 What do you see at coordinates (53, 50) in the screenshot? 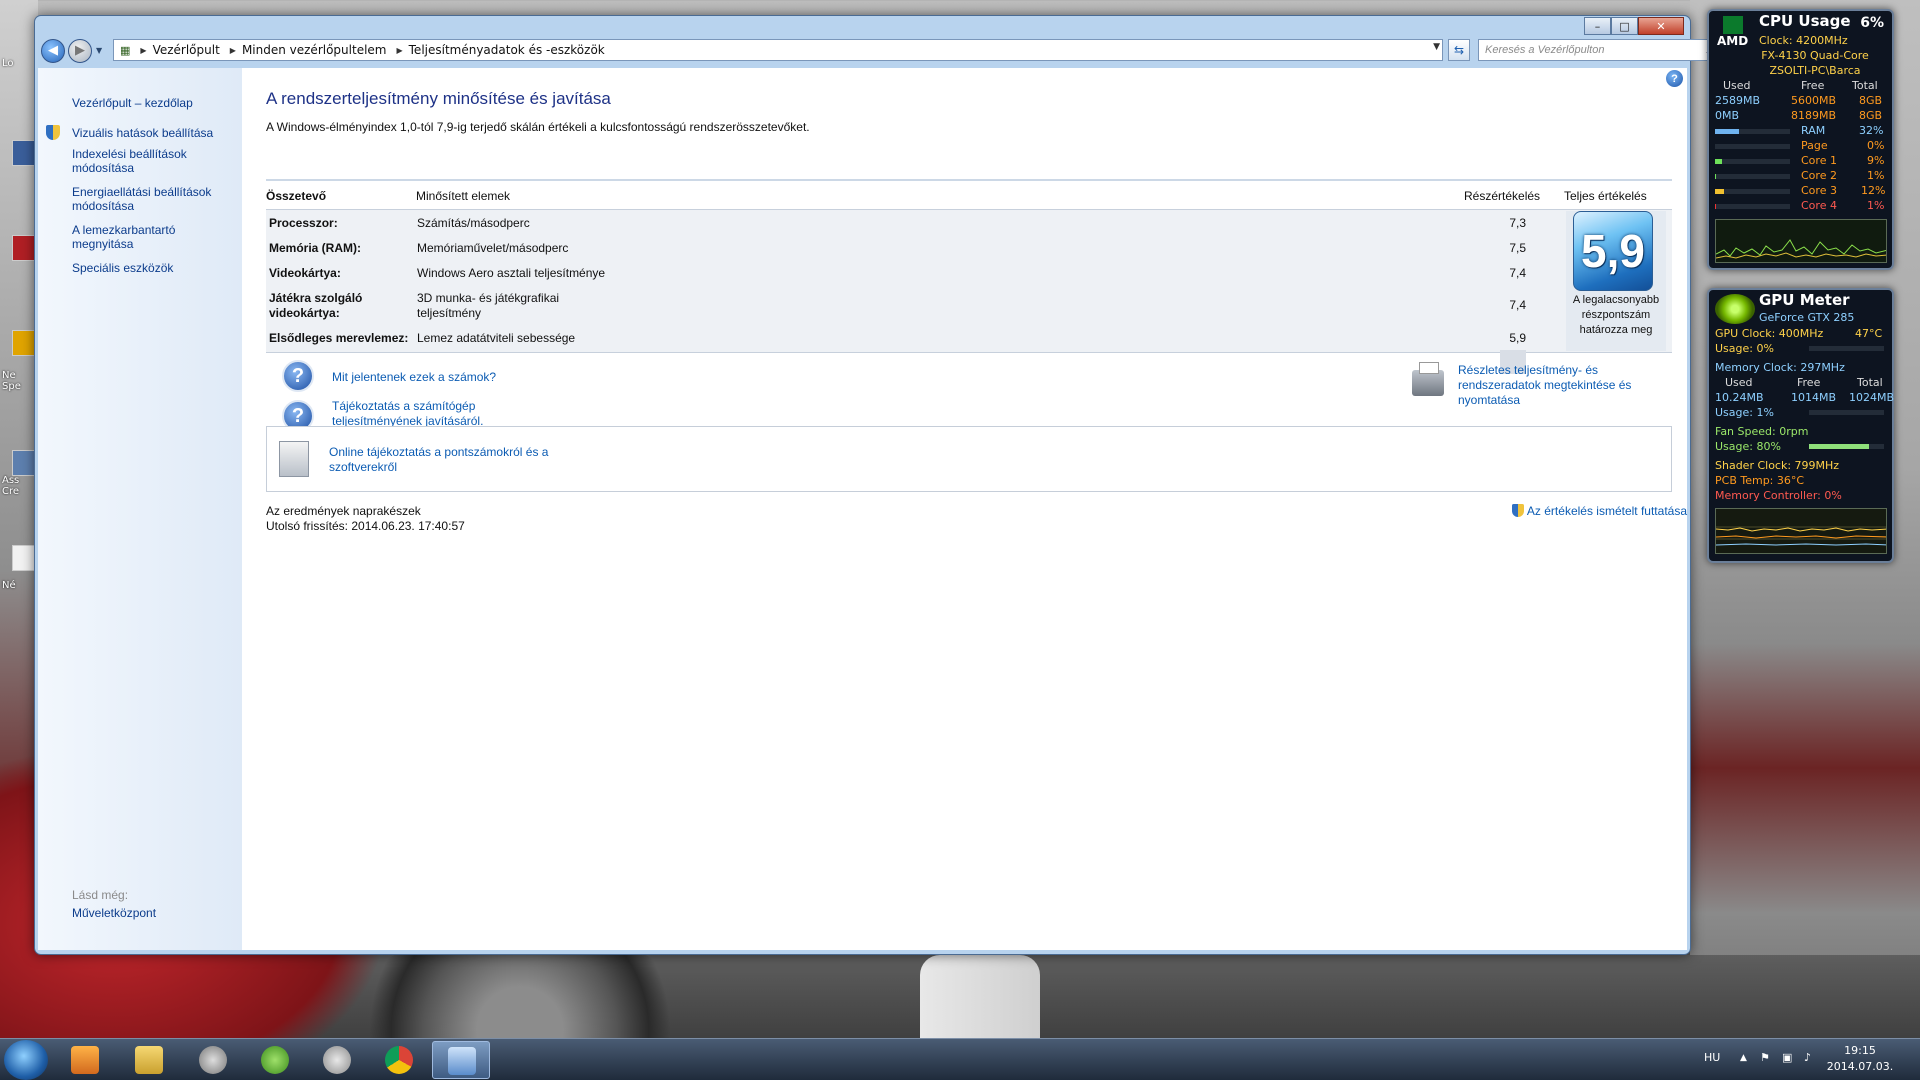
I see `back-button: ◀` at bounding box center [53, 50].